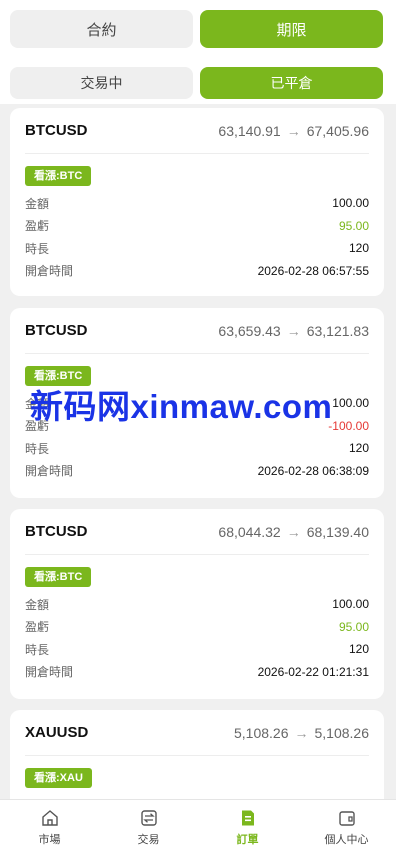  I want to click on nav-label: 市場, so click(49, 839).